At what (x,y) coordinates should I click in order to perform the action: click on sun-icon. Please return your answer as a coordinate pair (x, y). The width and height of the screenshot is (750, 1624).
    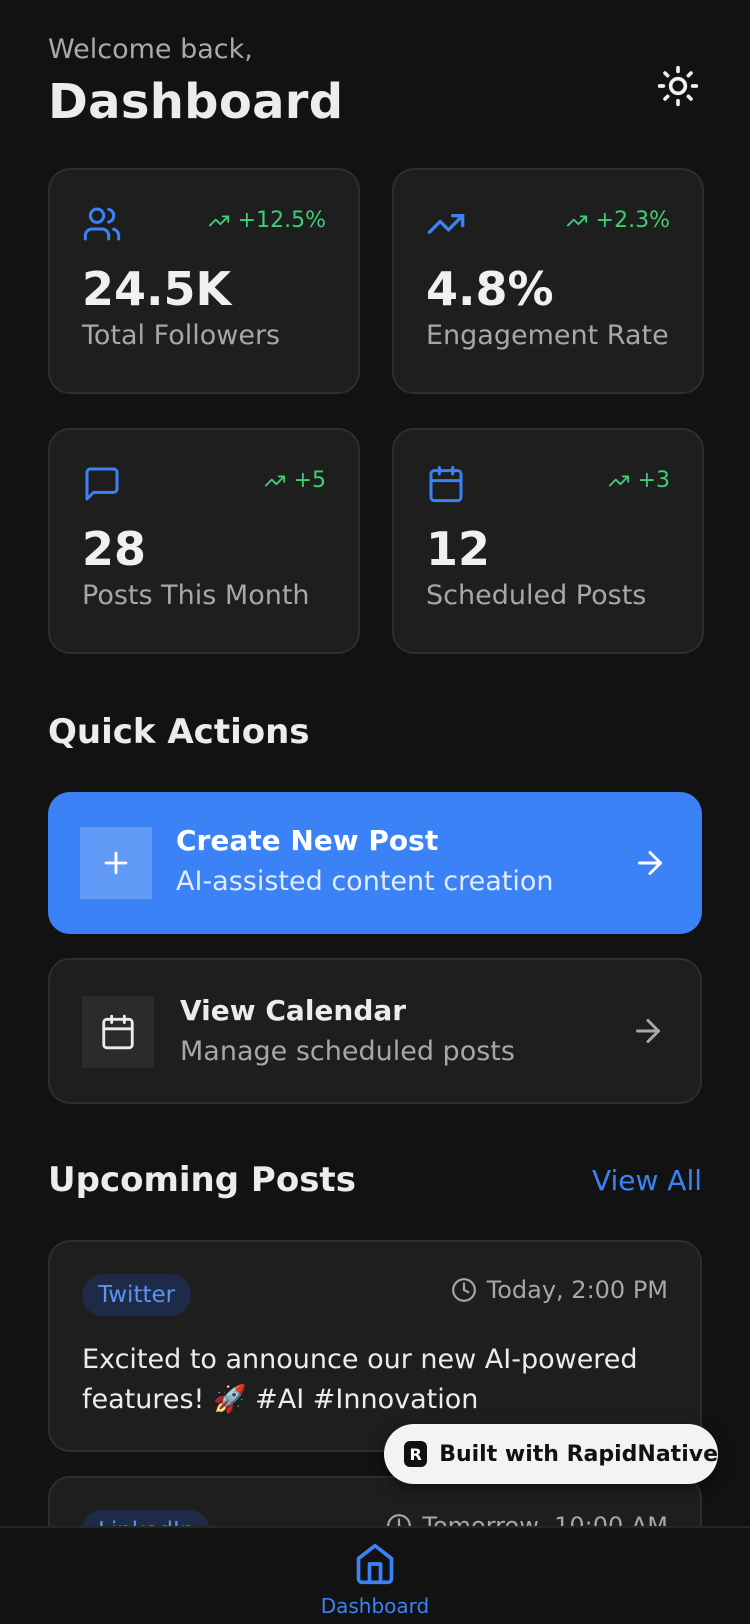
    Looking at the image, I should click on (678, 86).